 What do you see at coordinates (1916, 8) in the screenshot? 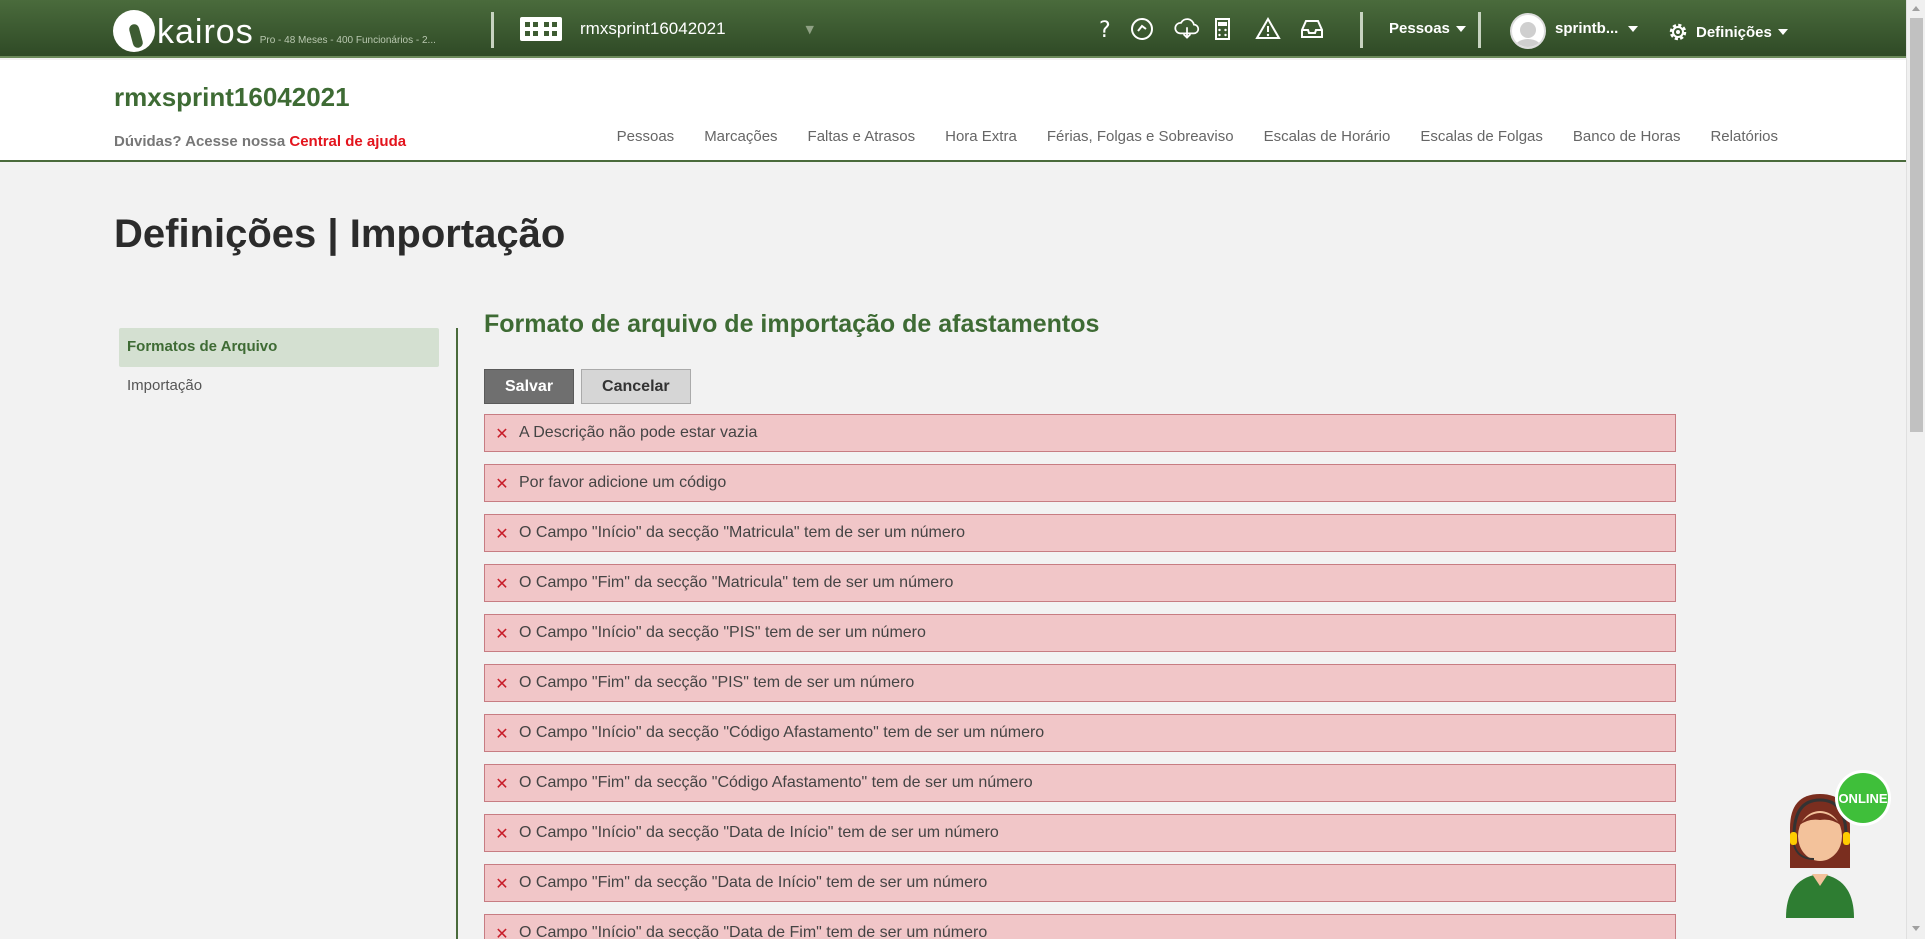
I see `scroll-up-icon` at bounding box center [1916, 8].